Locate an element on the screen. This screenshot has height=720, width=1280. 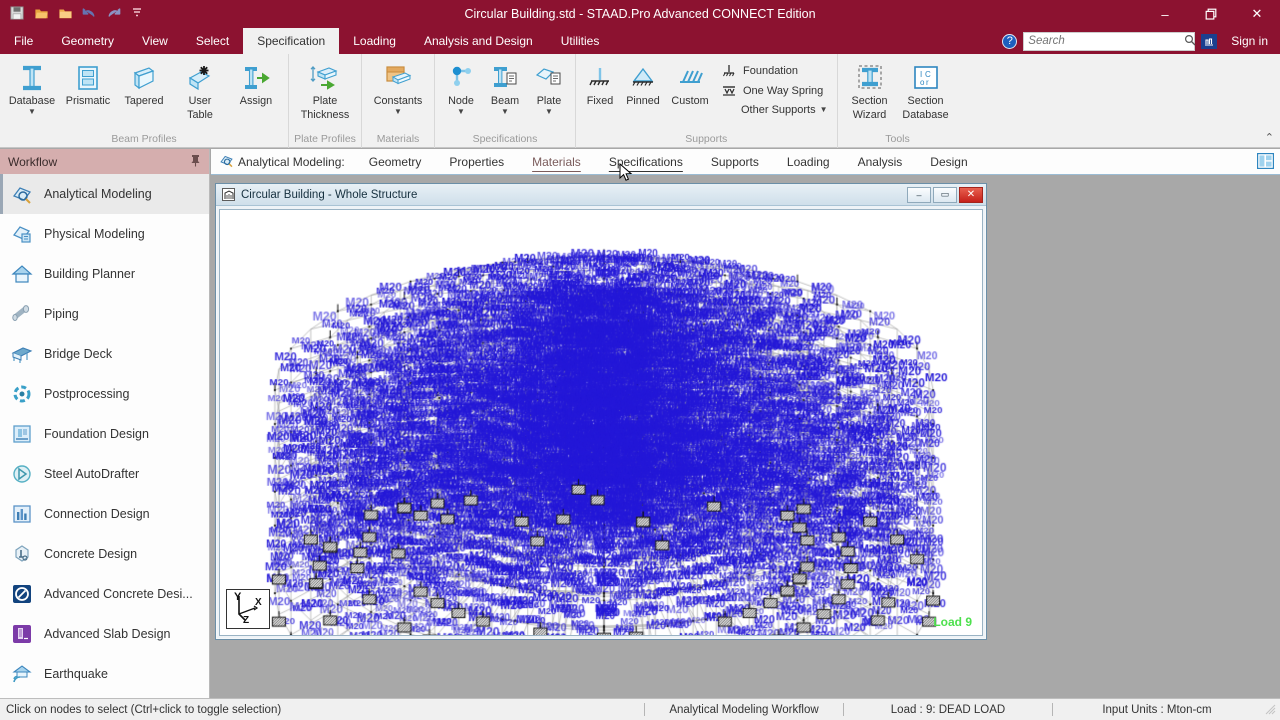
plate-thickness-button: Plate Thickness is located at coordinates (325, 89).